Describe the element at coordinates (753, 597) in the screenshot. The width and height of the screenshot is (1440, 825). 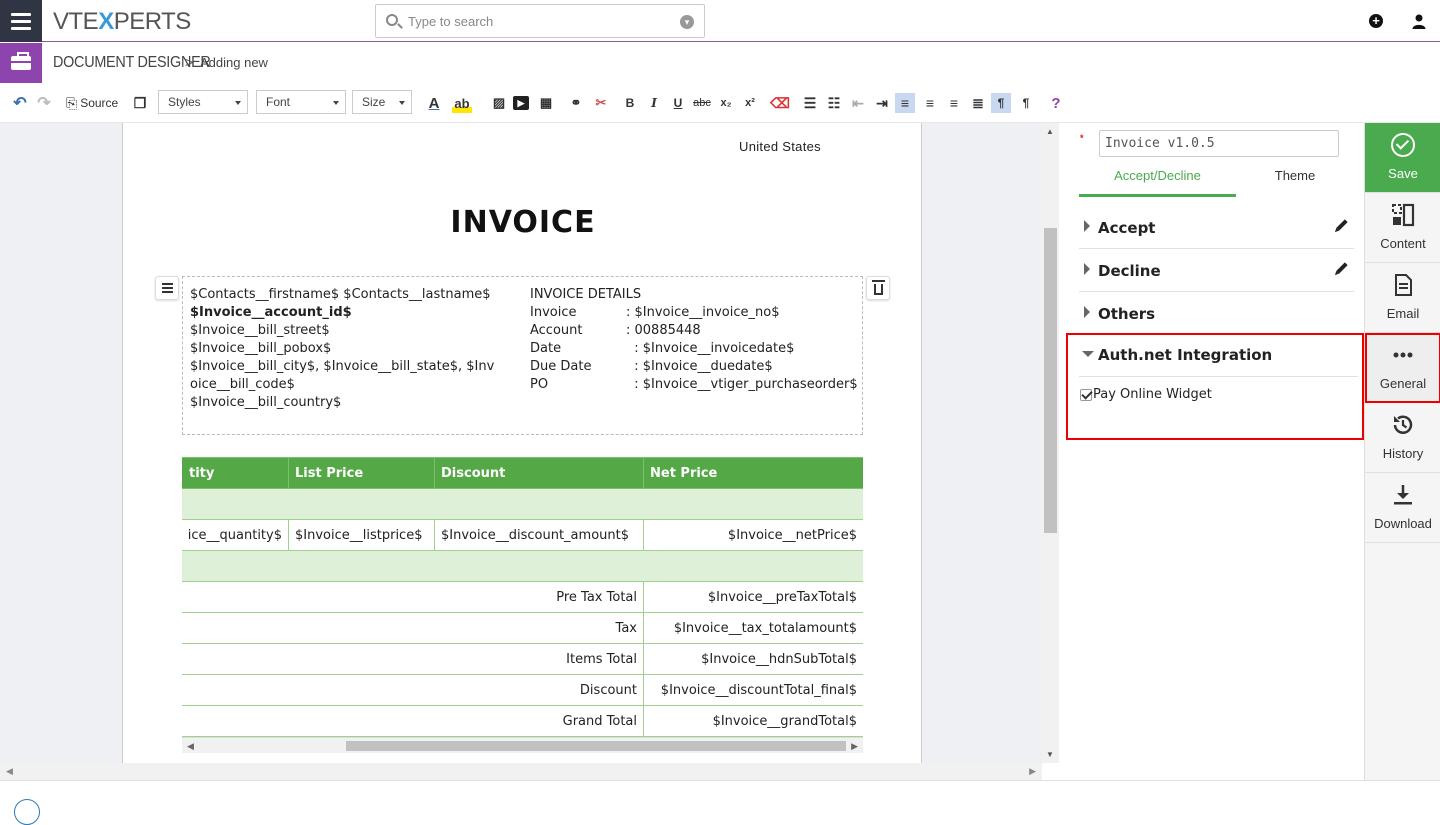
I see `total-value: $Invoice__preTaxTotal$` at that location.